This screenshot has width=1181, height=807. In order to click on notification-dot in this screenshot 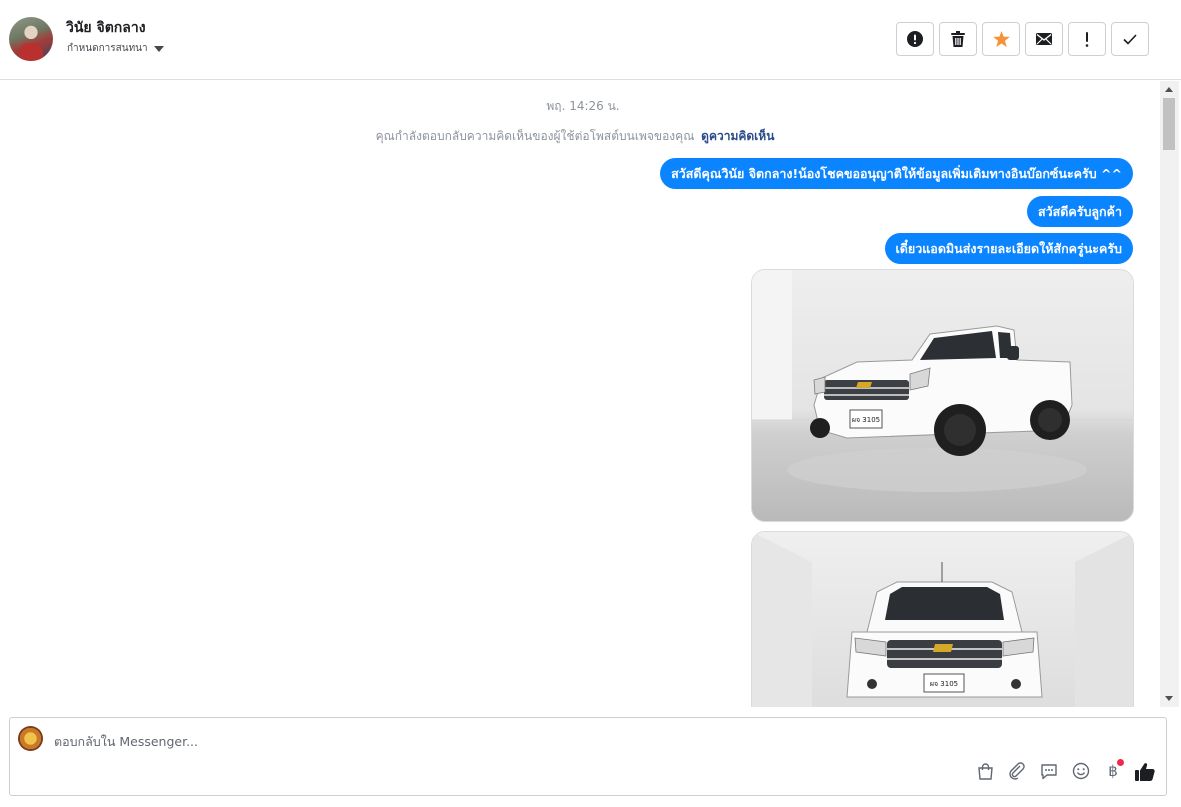, I will do `click(1120, 762)`.